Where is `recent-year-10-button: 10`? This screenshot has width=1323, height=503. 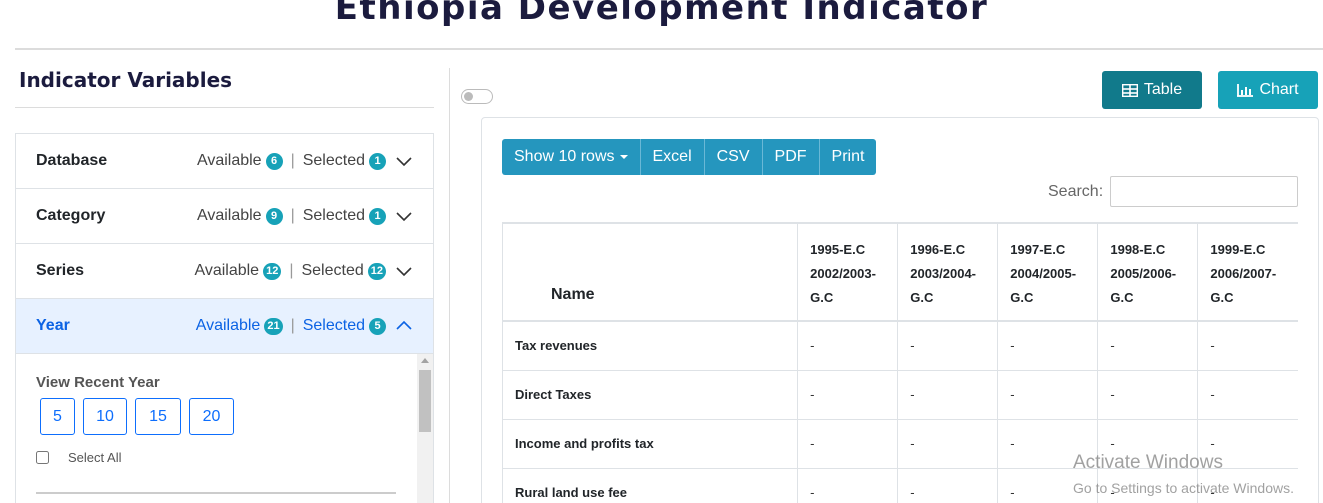 recent-year-10-button: 10 is located at coordinates (105, 416).